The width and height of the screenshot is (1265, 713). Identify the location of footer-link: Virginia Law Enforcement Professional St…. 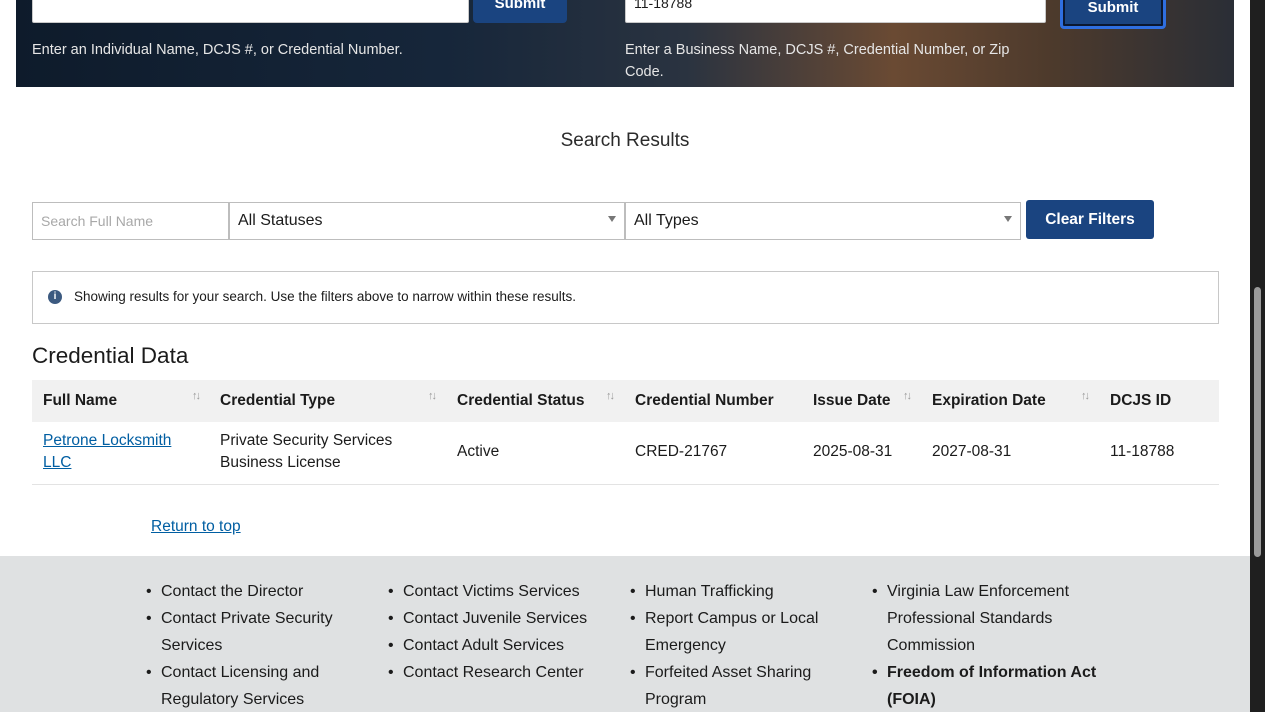
(984, 618).